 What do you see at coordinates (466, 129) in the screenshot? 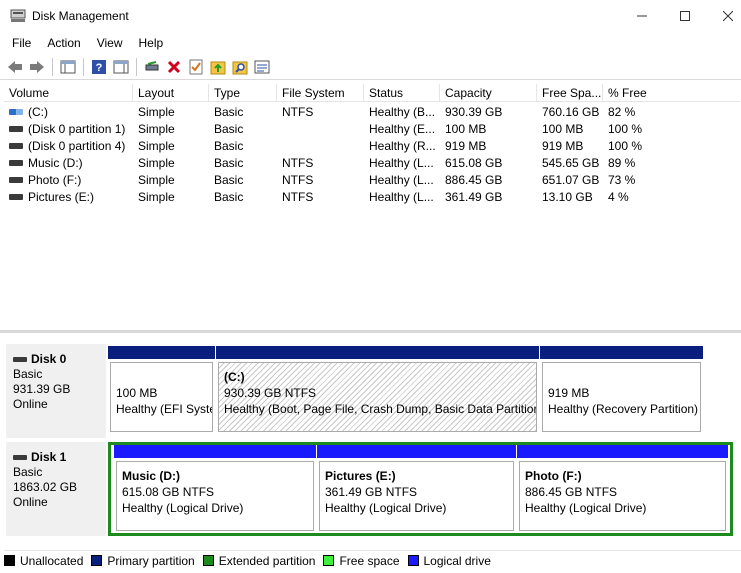
I see `capacity-cell: 100 MB` at bounding box center [466, 129].